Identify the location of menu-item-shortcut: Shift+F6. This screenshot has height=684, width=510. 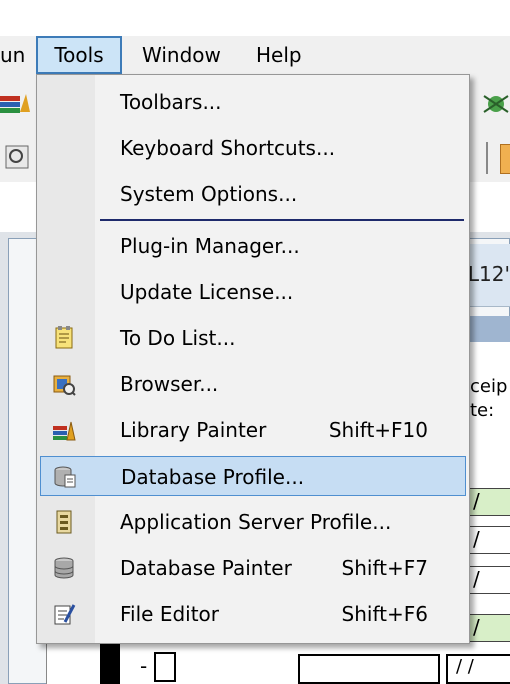
(384, 614).